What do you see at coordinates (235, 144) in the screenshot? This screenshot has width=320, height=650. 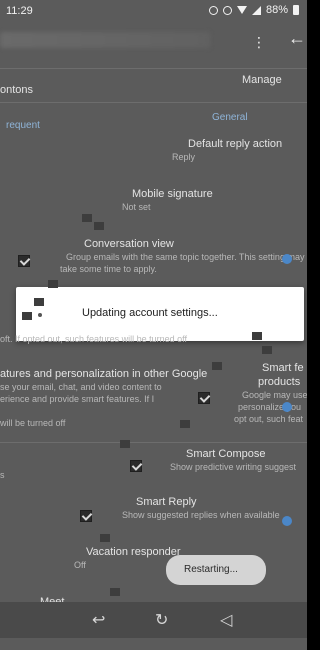 I see `default-reply-title: Default reply action` at bounding box center [235, 144].